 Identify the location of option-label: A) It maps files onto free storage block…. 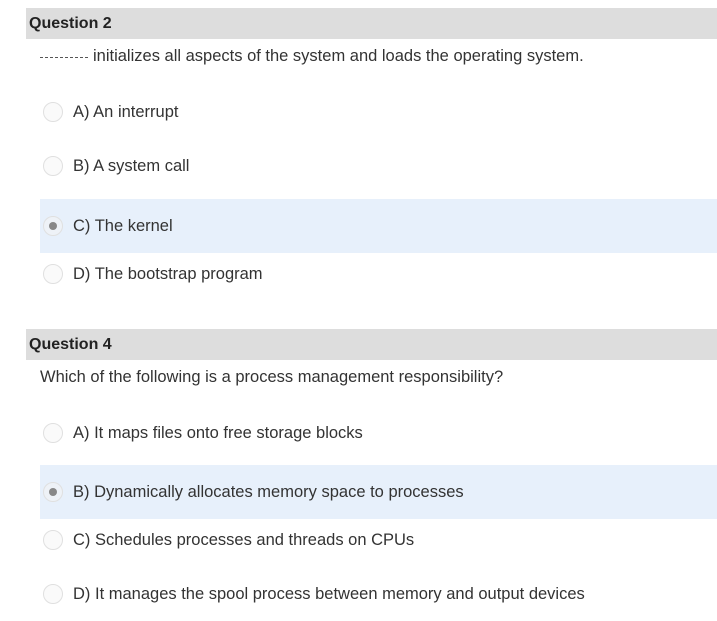
(218, 432).